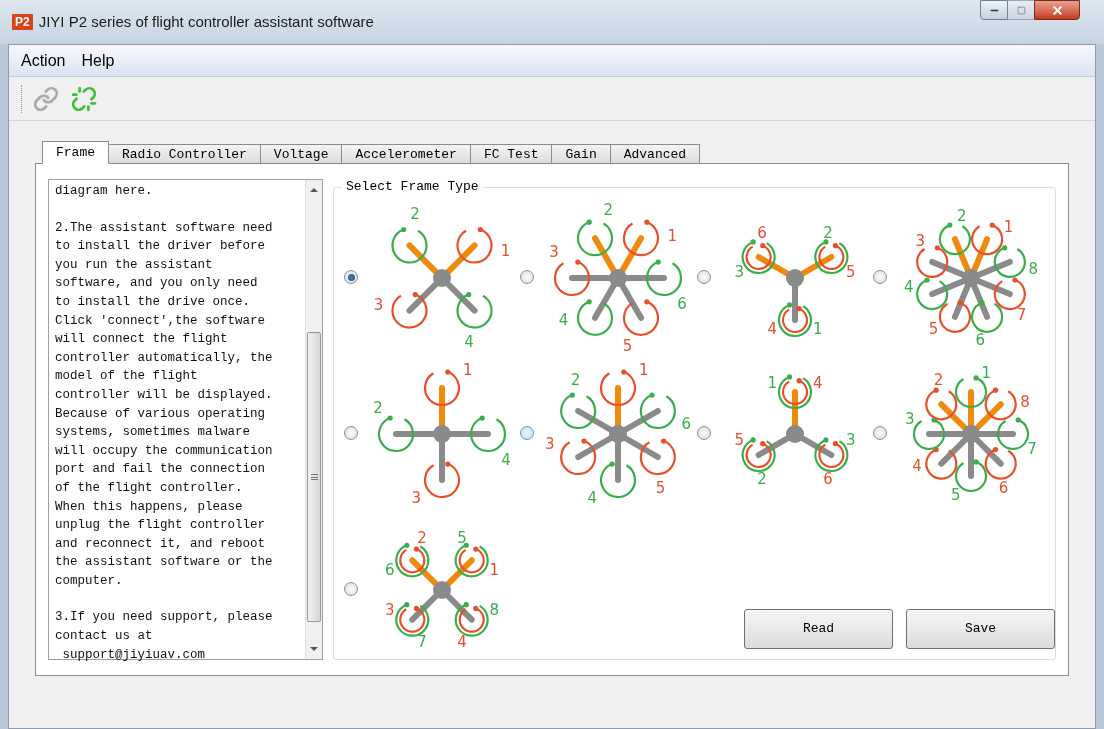  I want to click on menu-item: Action, so click(43, 60).